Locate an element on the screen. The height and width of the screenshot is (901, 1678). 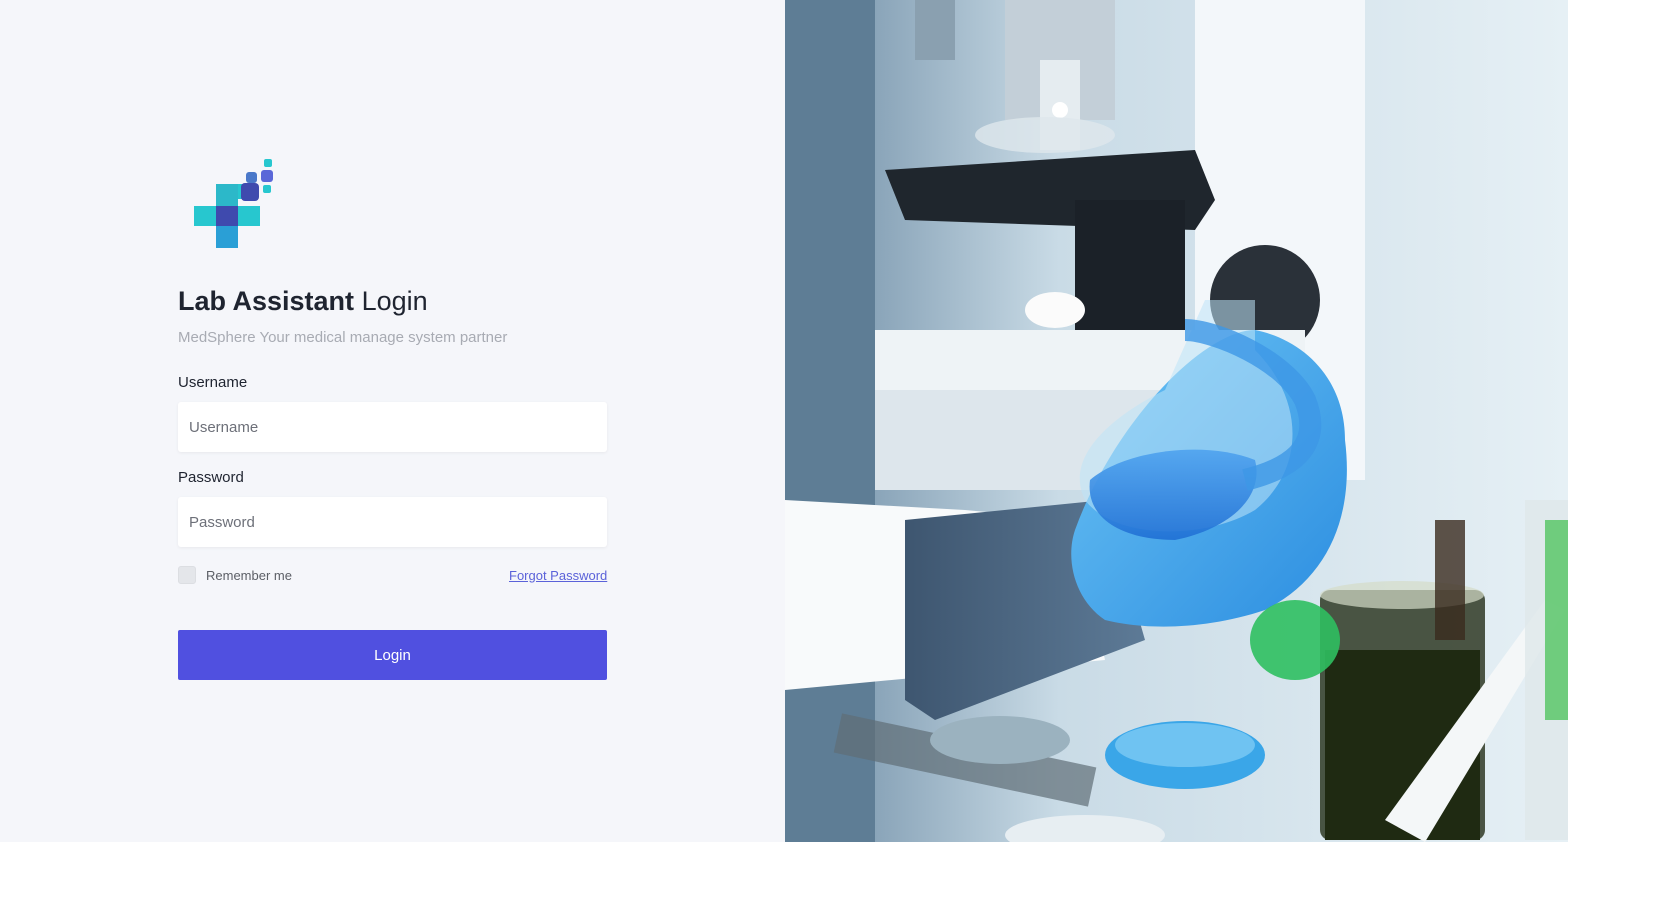
forgot-password-link: Forgot Password is located at coordinates (558, 575).